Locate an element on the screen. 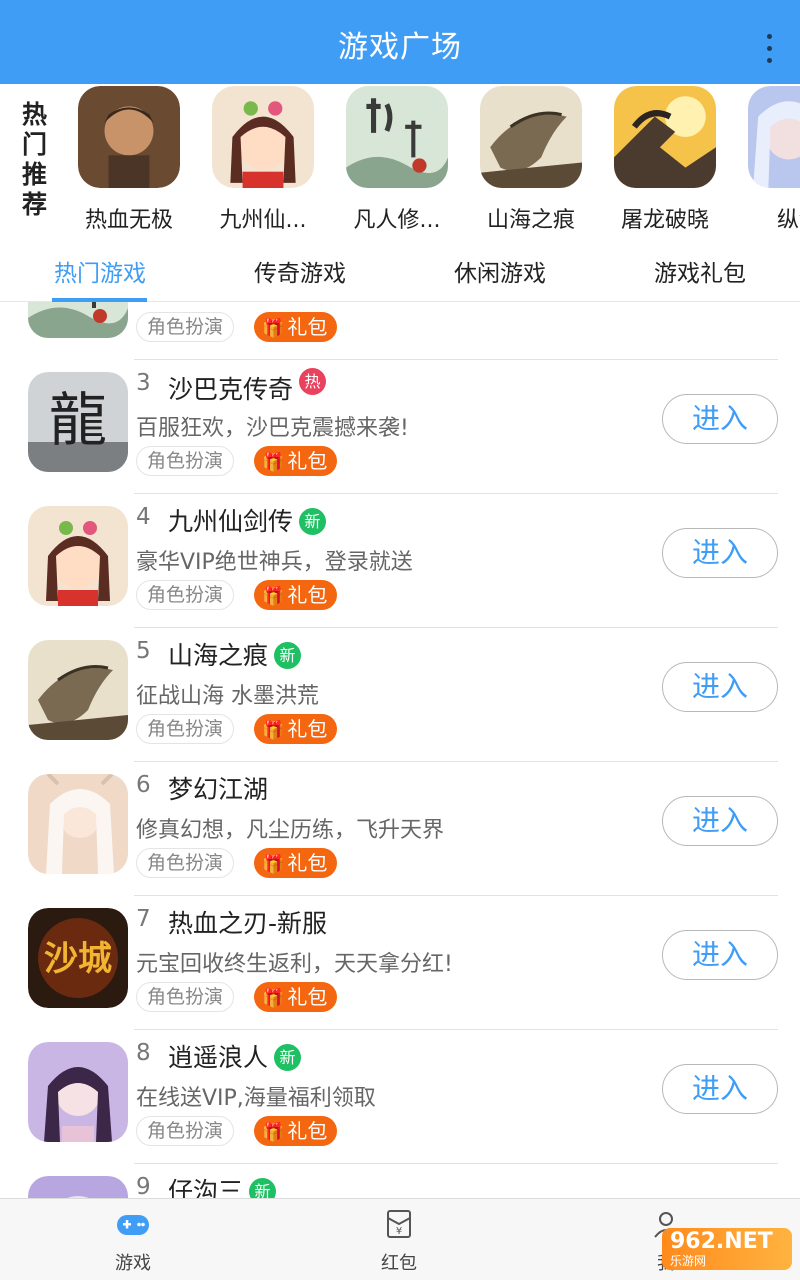  game-name: 沙巴克传奇热 is located at coordinates (247, 387).